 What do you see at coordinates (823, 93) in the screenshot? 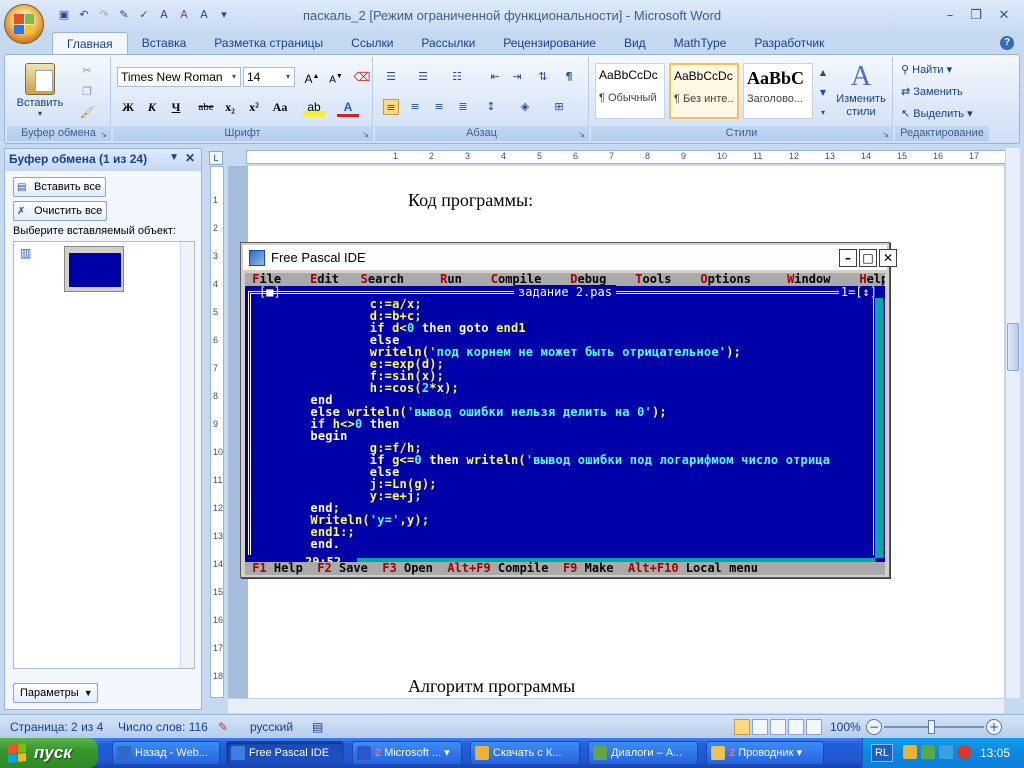
I see `styles-scroll-down-icon: ▼` at bounding box center [823, 93].